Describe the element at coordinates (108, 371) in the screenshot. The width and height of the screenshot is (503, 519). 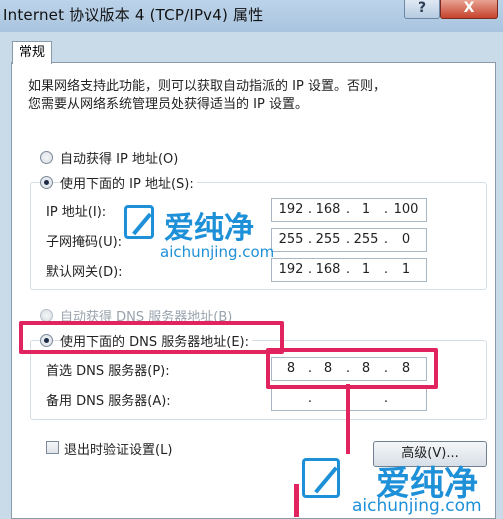
I see `preferred-dns-label: 首选 DNS 服务器(P):` at that location.